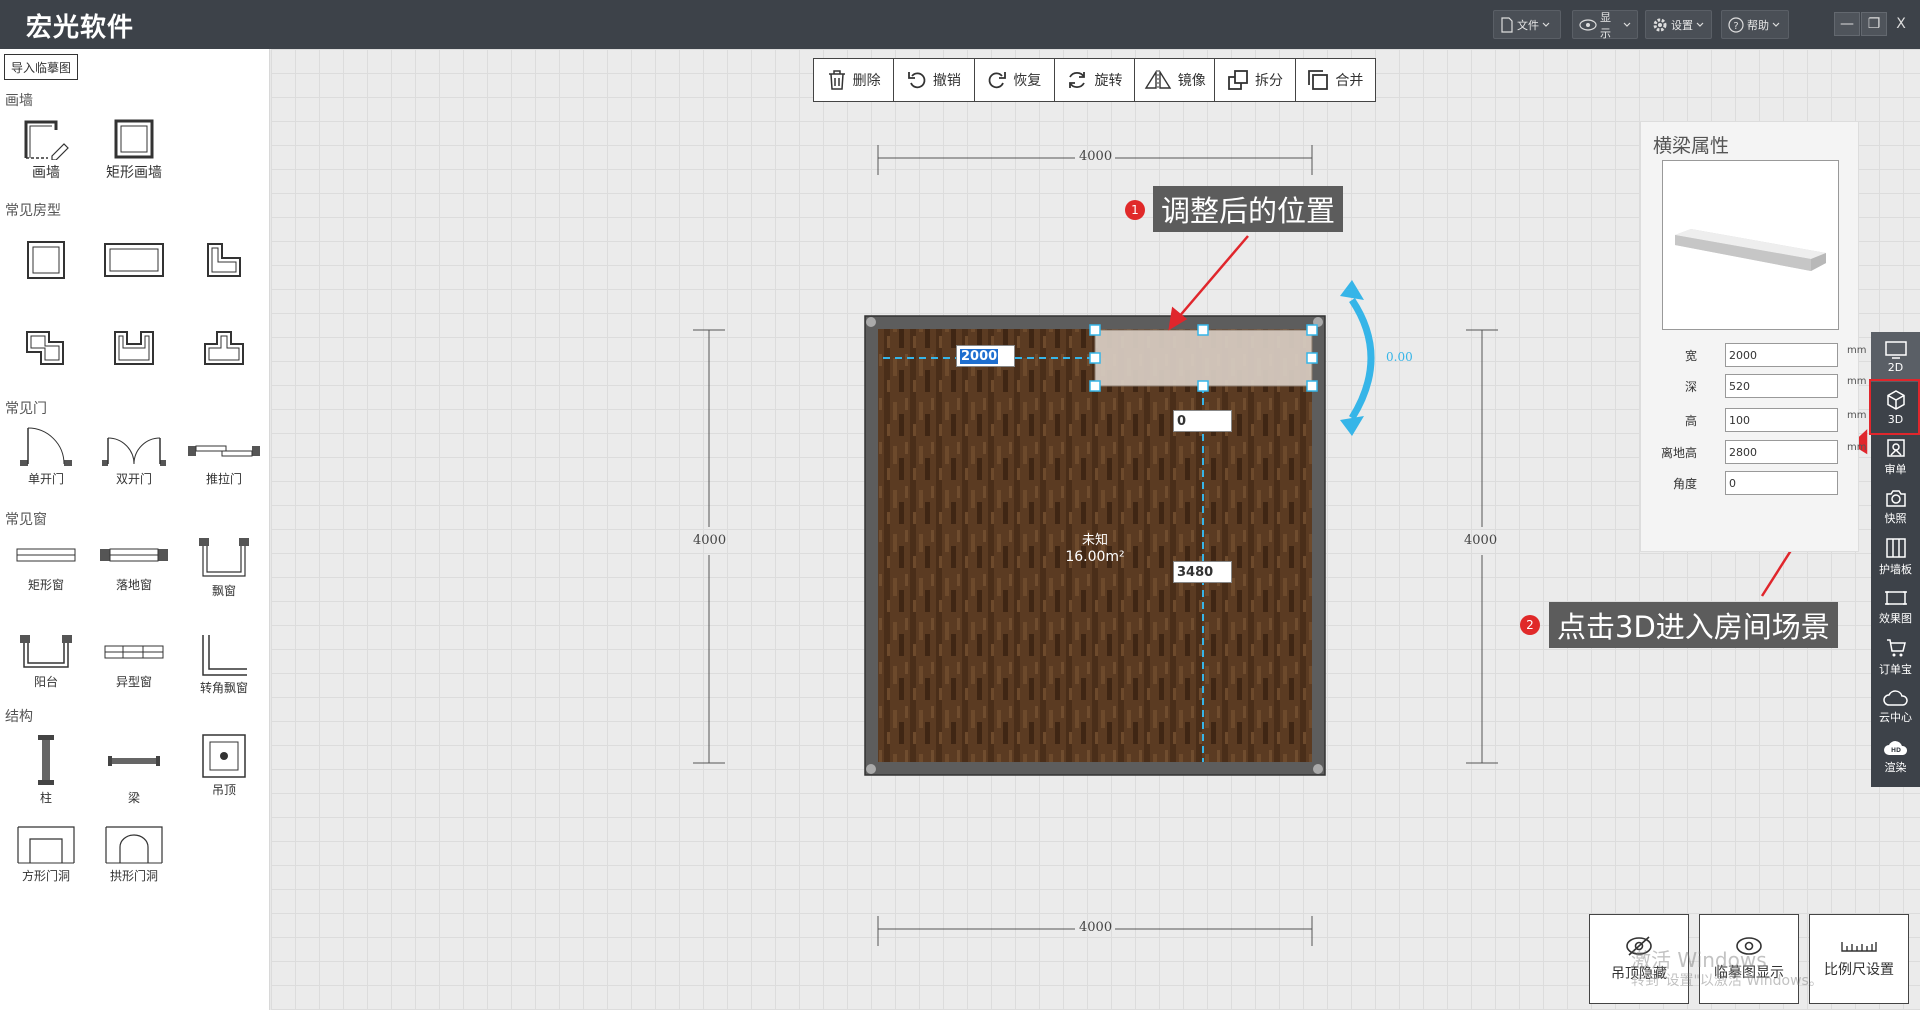 The width and height of the screenshot is (1920, 1010). What do you see at coordinates (1895, 448) in the screenshot?
I see `audit-icon` at bounding box center [1895, 448].